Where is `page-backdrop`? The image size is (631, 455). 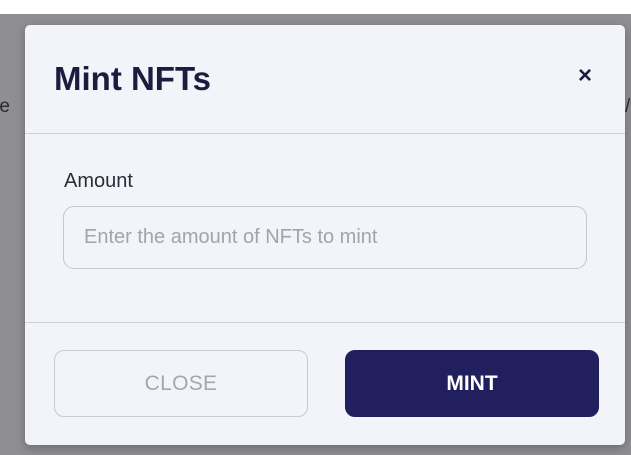 page-backdrop is located at coordinates (315, 7).